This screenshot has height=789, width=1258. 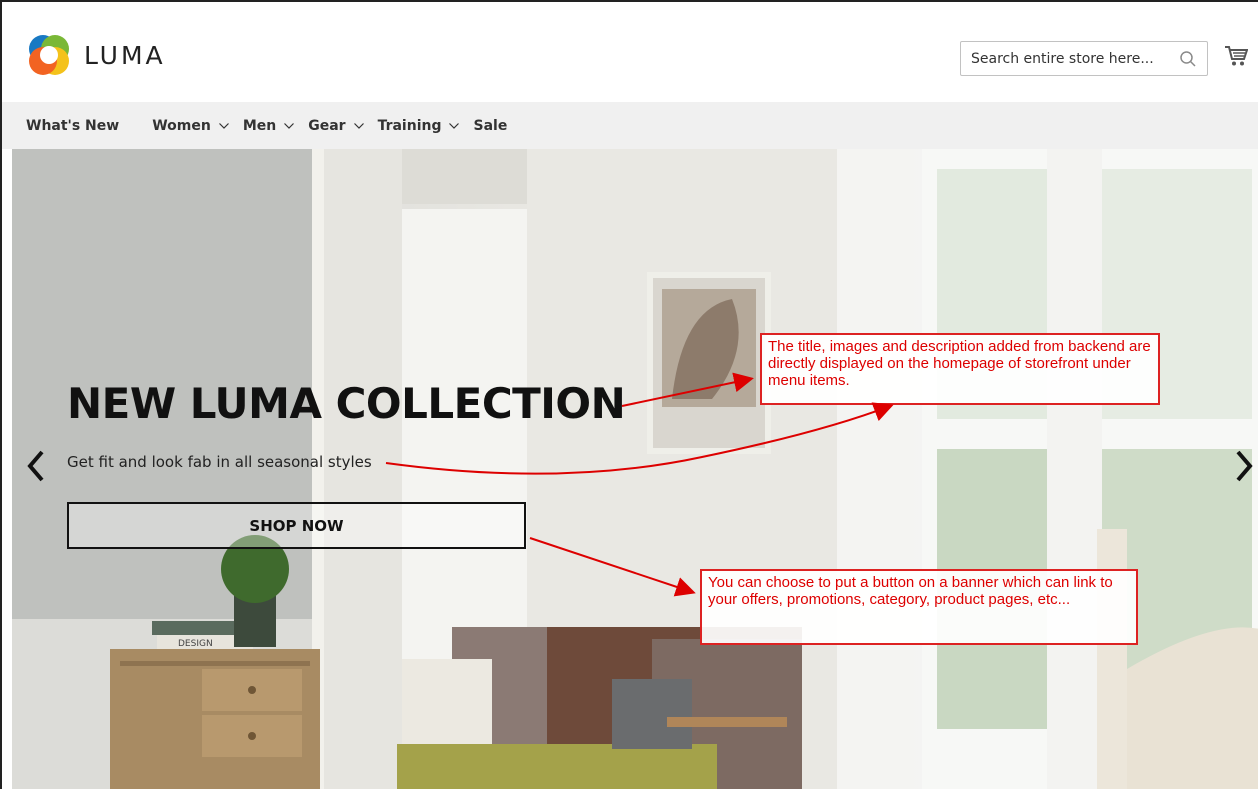 I want to click on main-navigation: What's New Women Men Gear Training Sale, so click(x=630, y=125).